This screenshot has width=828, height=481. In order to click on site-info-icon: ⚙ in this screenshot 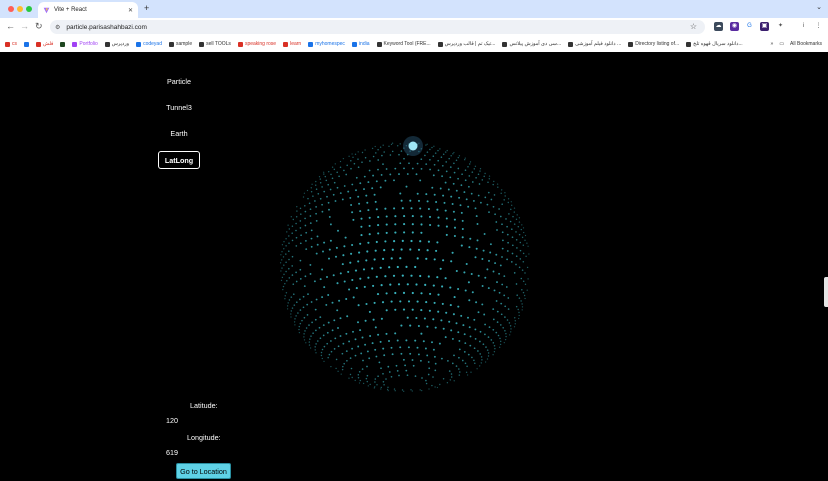, I will do `click(57, 27)`.